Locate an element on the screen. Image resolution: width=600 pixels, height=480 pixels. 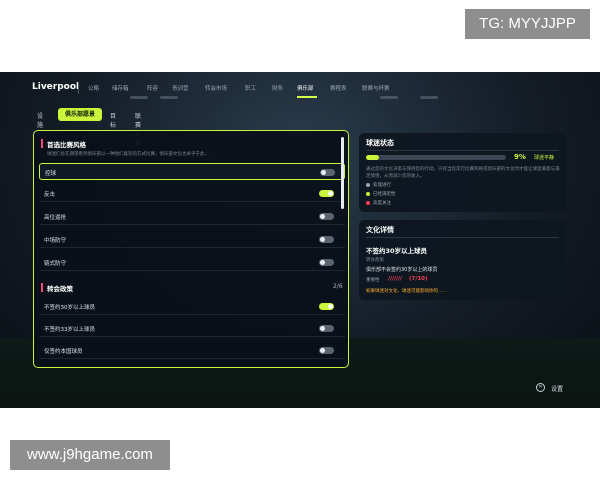
section-title: 转会政策 is located at coordinates (60, 289).